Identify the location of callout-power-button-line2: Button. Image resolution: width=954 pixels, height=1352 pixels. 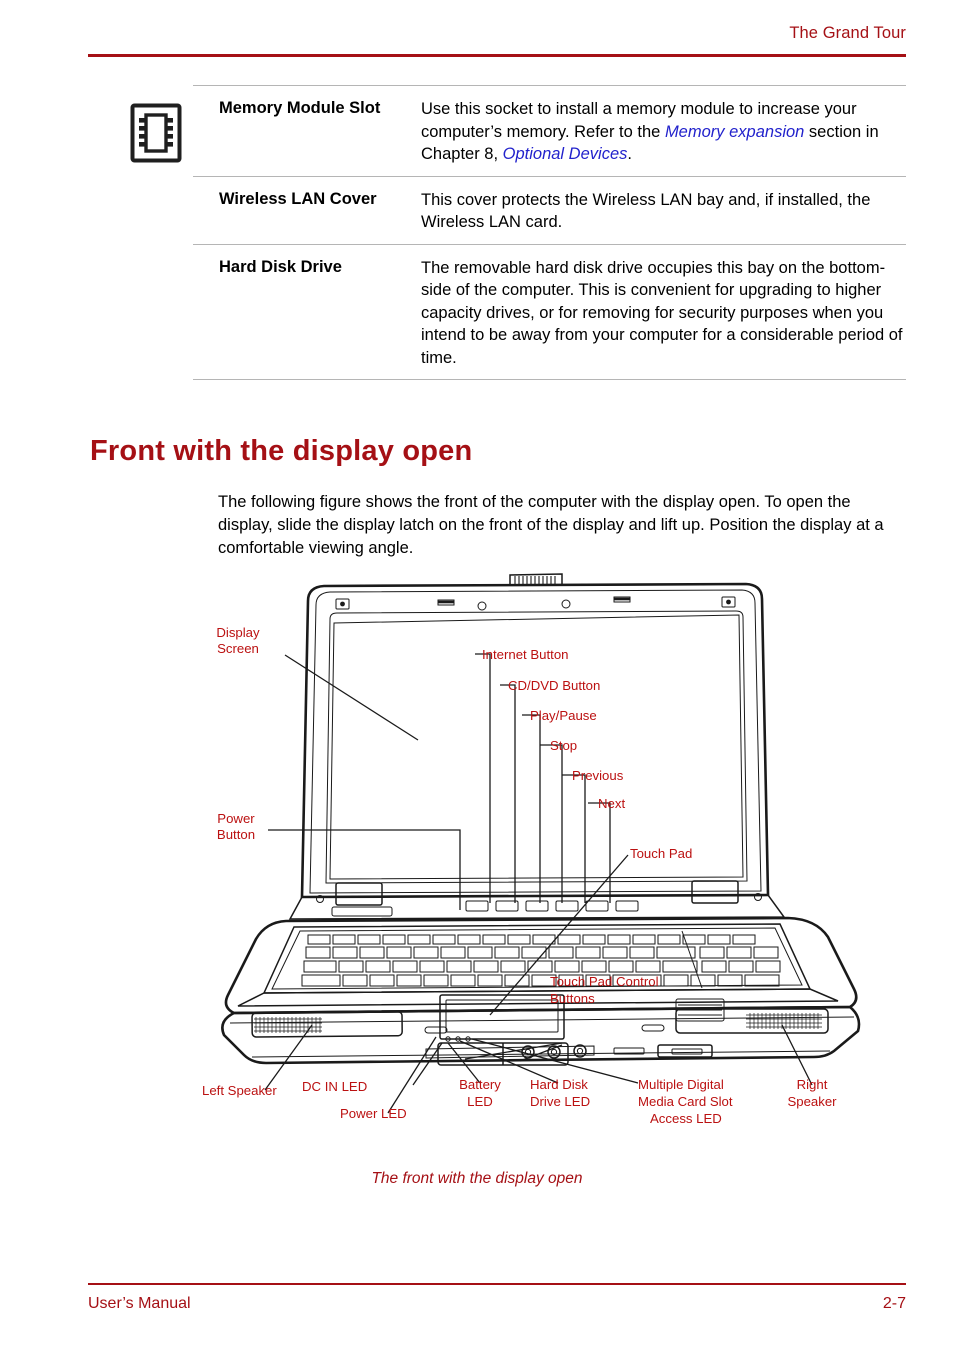
(236, 834).